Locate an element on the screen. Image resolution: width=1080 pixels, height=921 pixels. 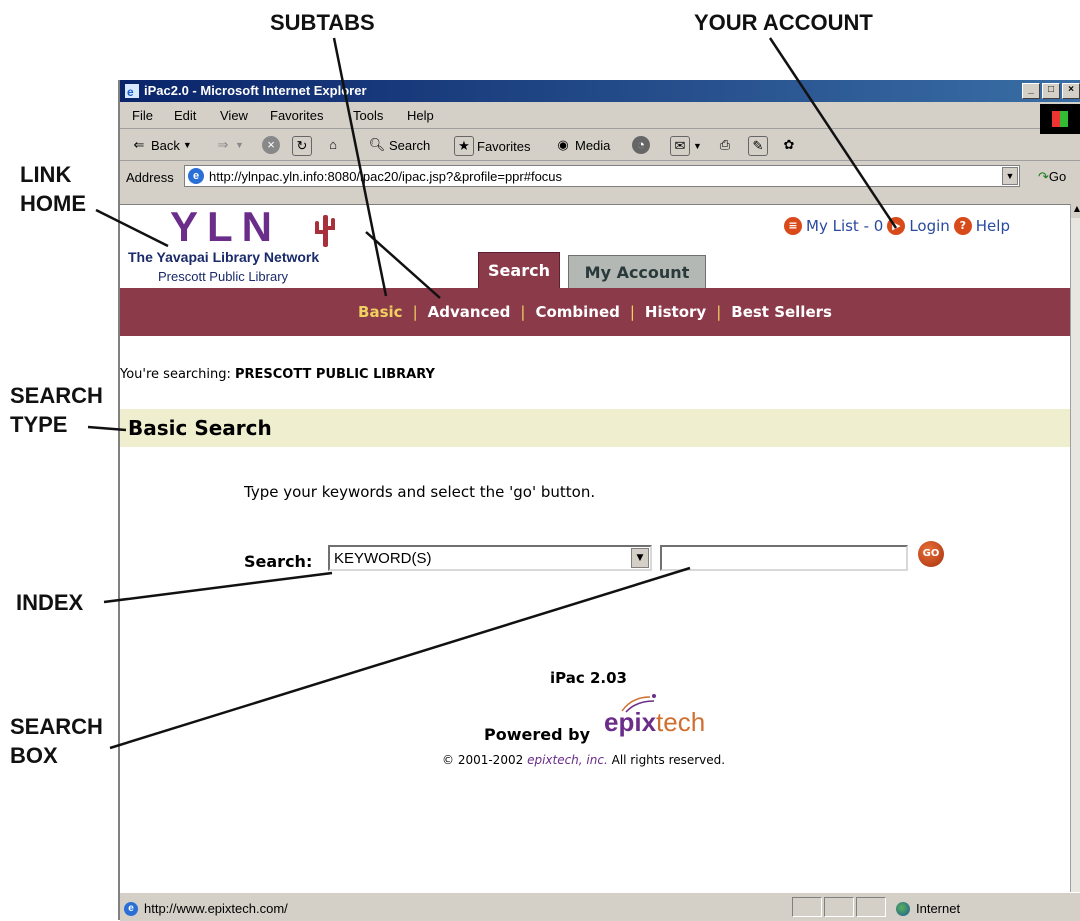
media-button-label: Media is located at coordinates (593, 145).